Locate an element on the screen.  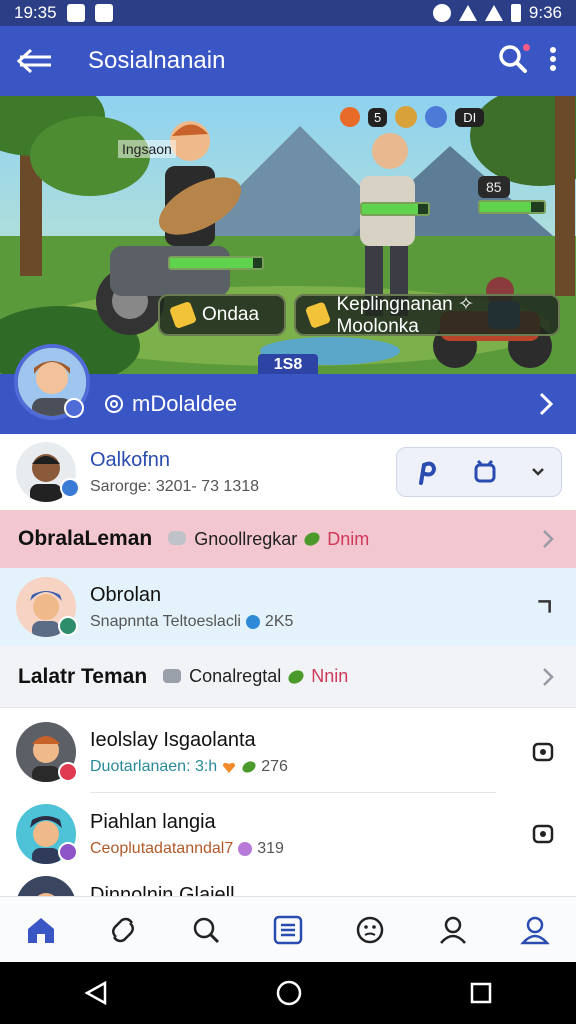
chip-ondaa: Ondaa is located at coordinates (222, 315).